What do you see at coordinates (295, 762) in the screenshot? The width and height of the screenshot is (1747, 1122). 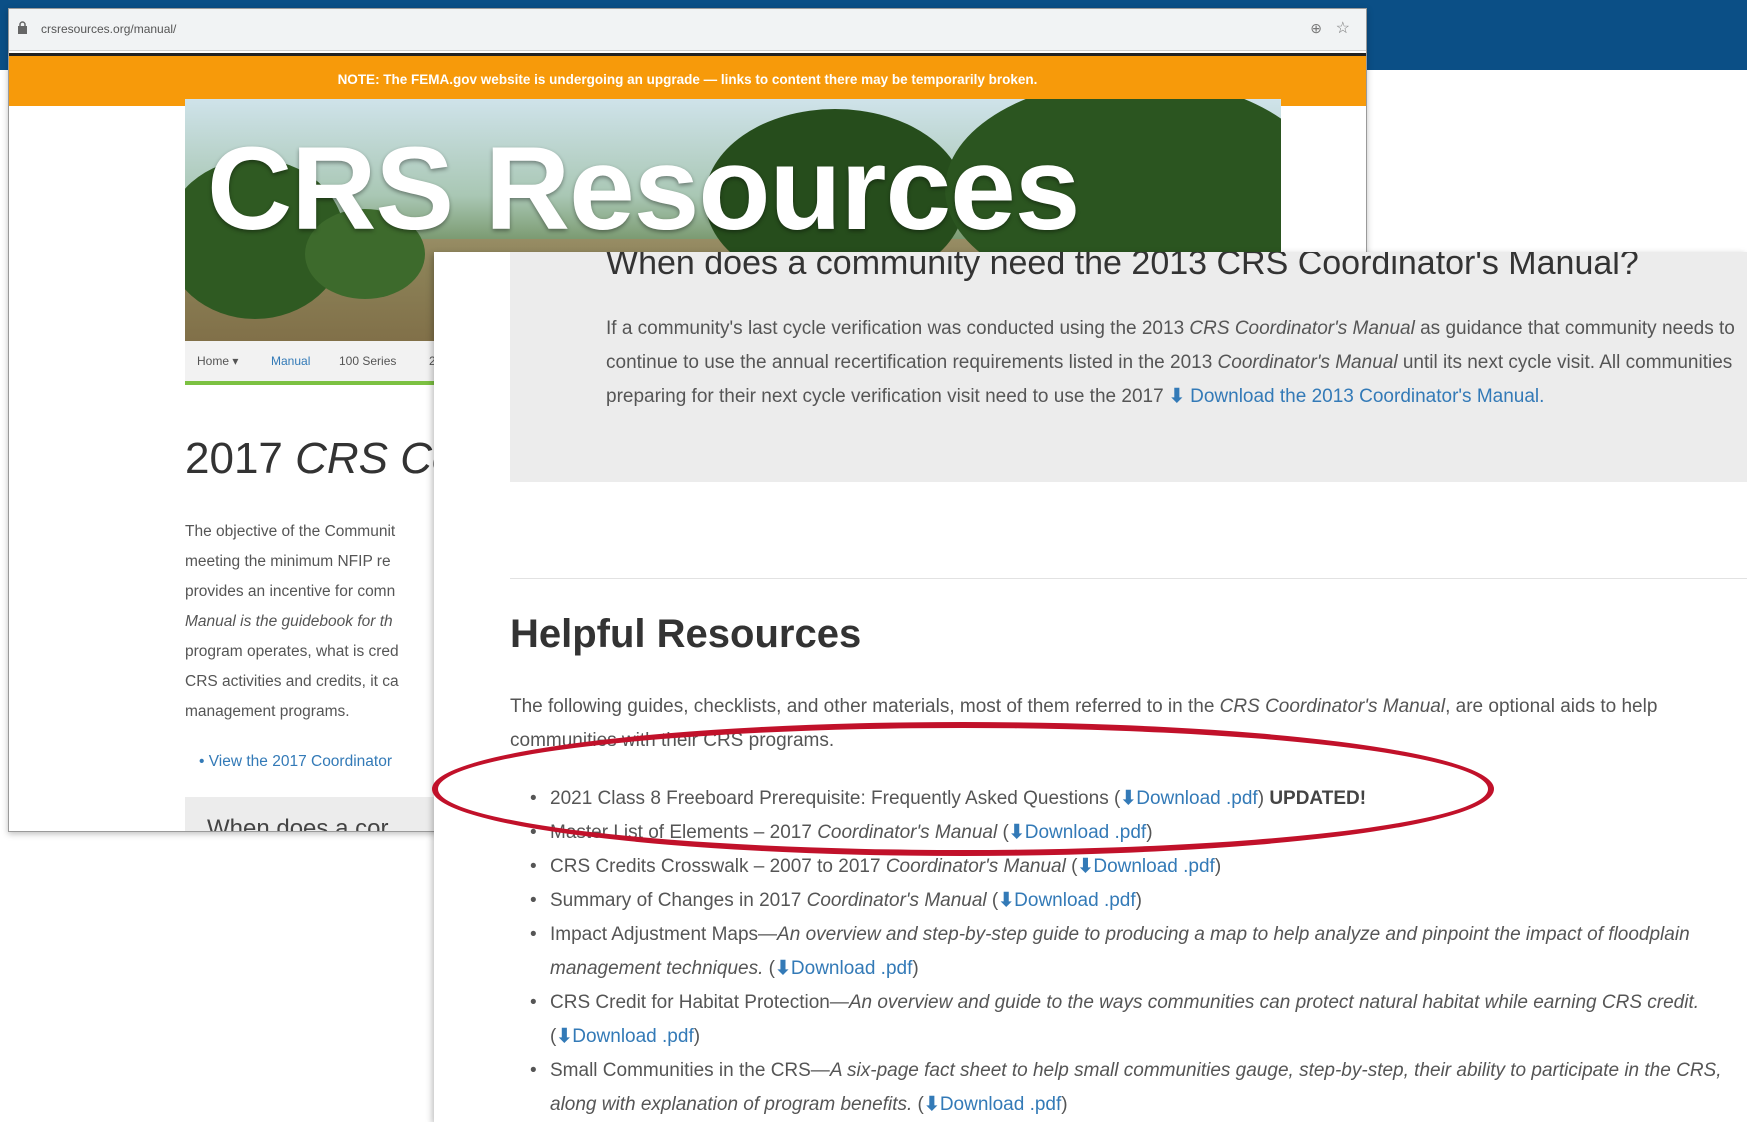 I see `view-2017-manual-link: • View the 2017 Coordinator` at bounding box center [295, 762].